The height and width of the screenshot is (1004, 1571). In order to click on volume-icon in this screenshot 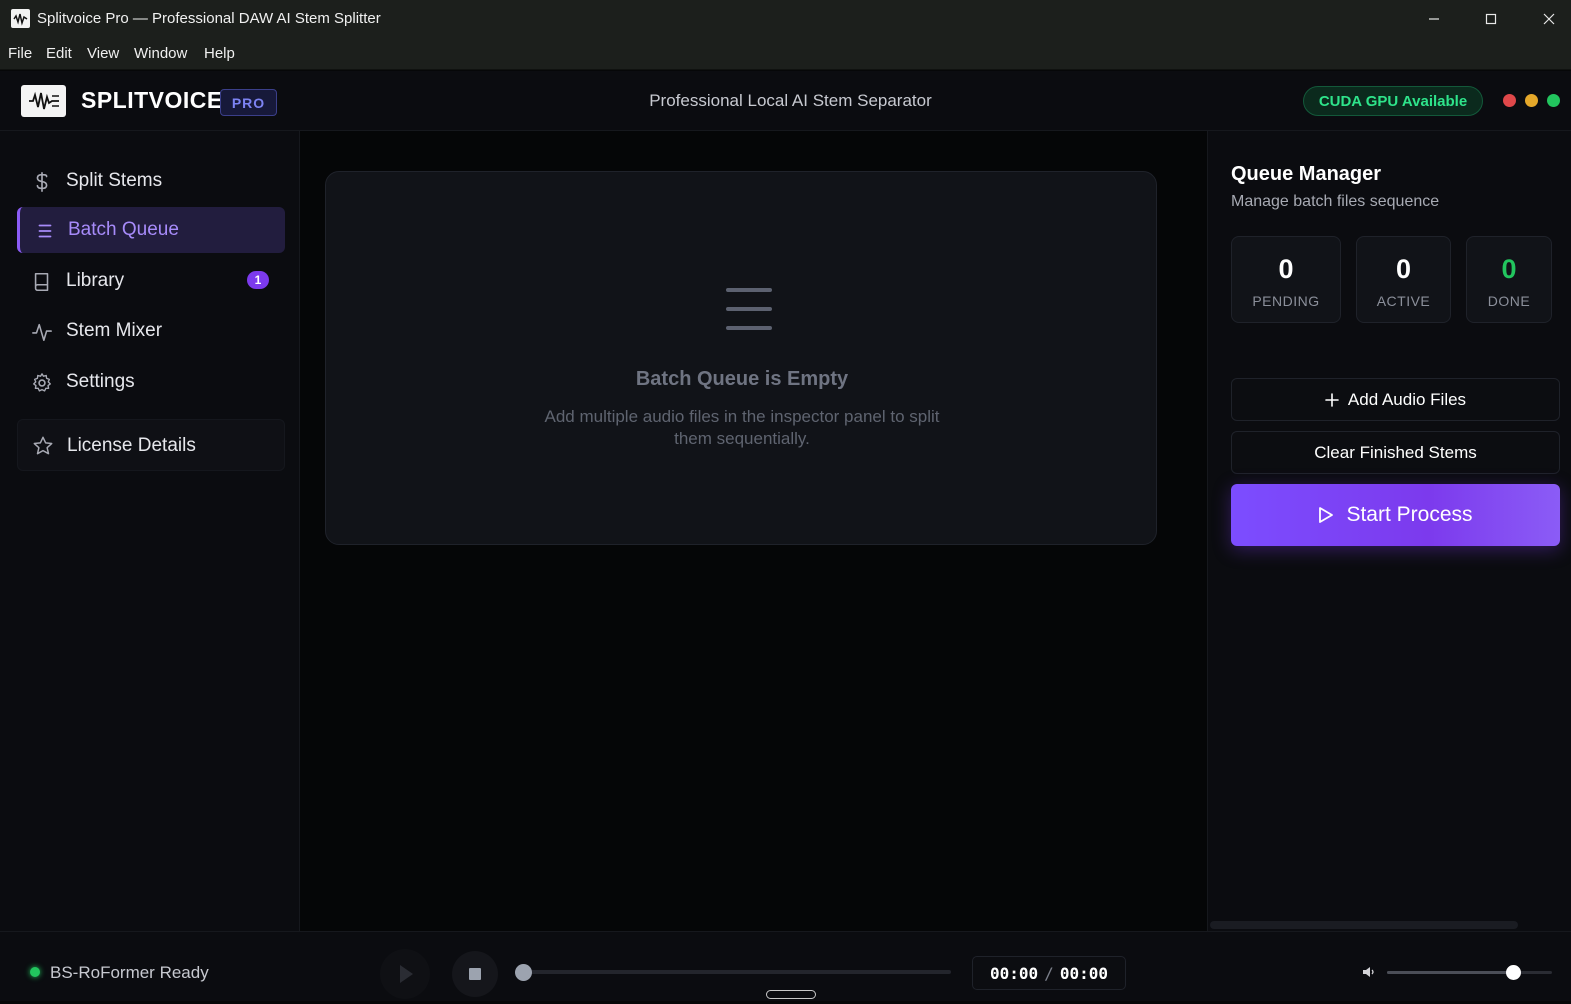, I will do `click(1369, 972)`.